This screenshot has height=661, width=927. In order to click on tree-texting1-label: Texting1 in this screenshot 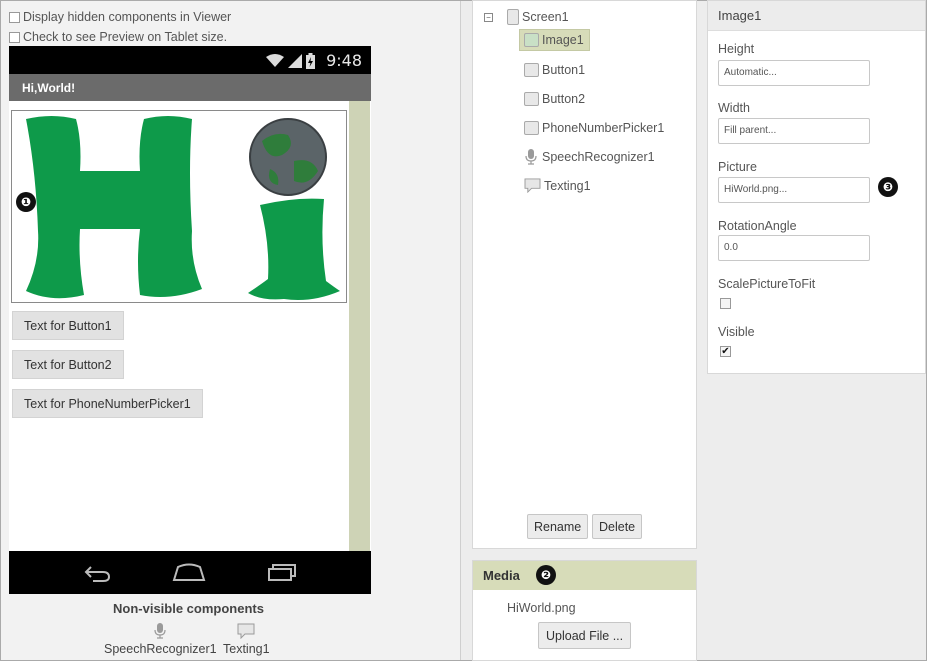, I will do `click(567, 185)`.